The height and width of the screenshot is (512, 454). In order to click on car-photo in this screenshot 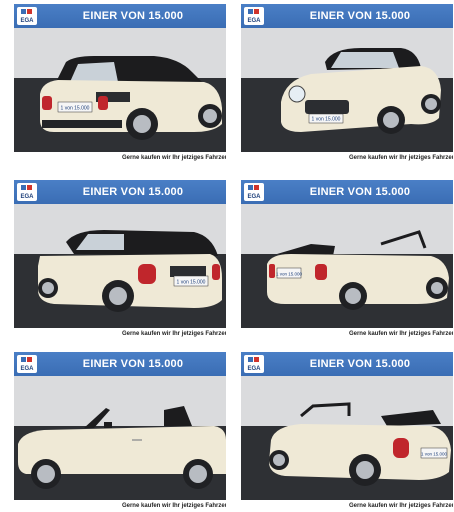, I will do `click(120, 438)`.